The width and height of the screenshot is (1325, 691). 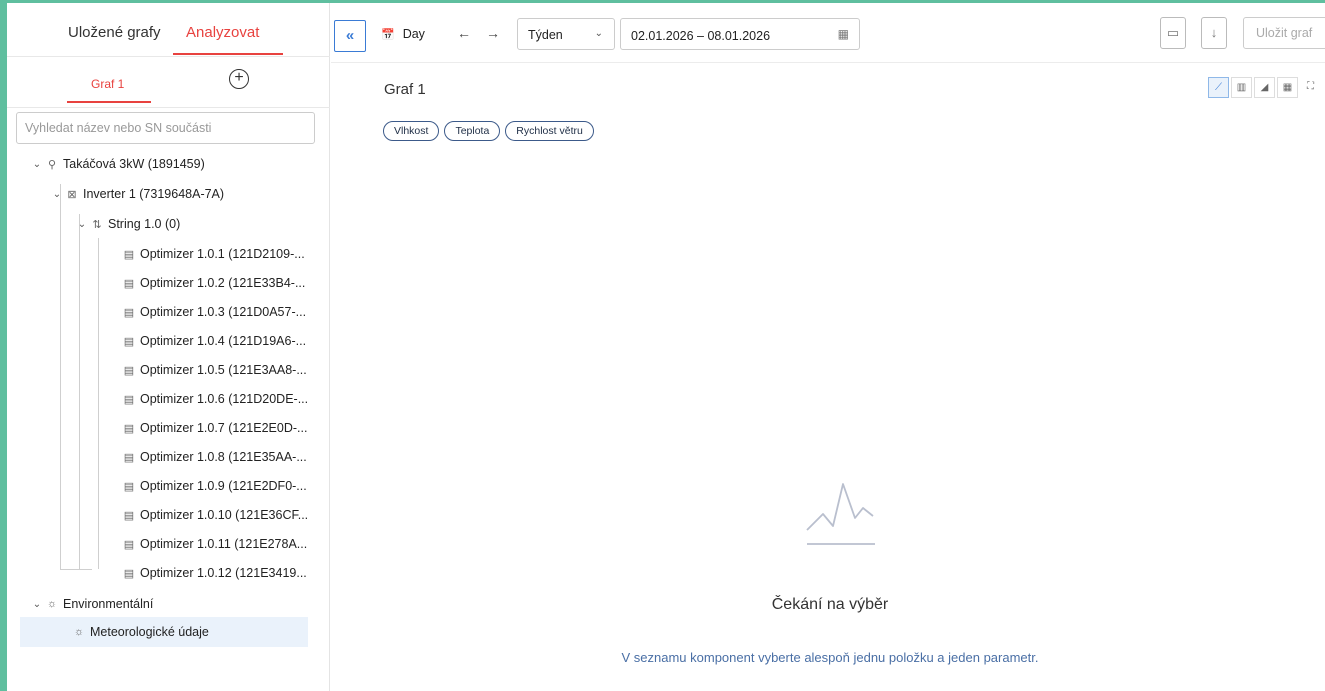 I want to click on calendar-icon: ▦, so click(x=843, y=34).